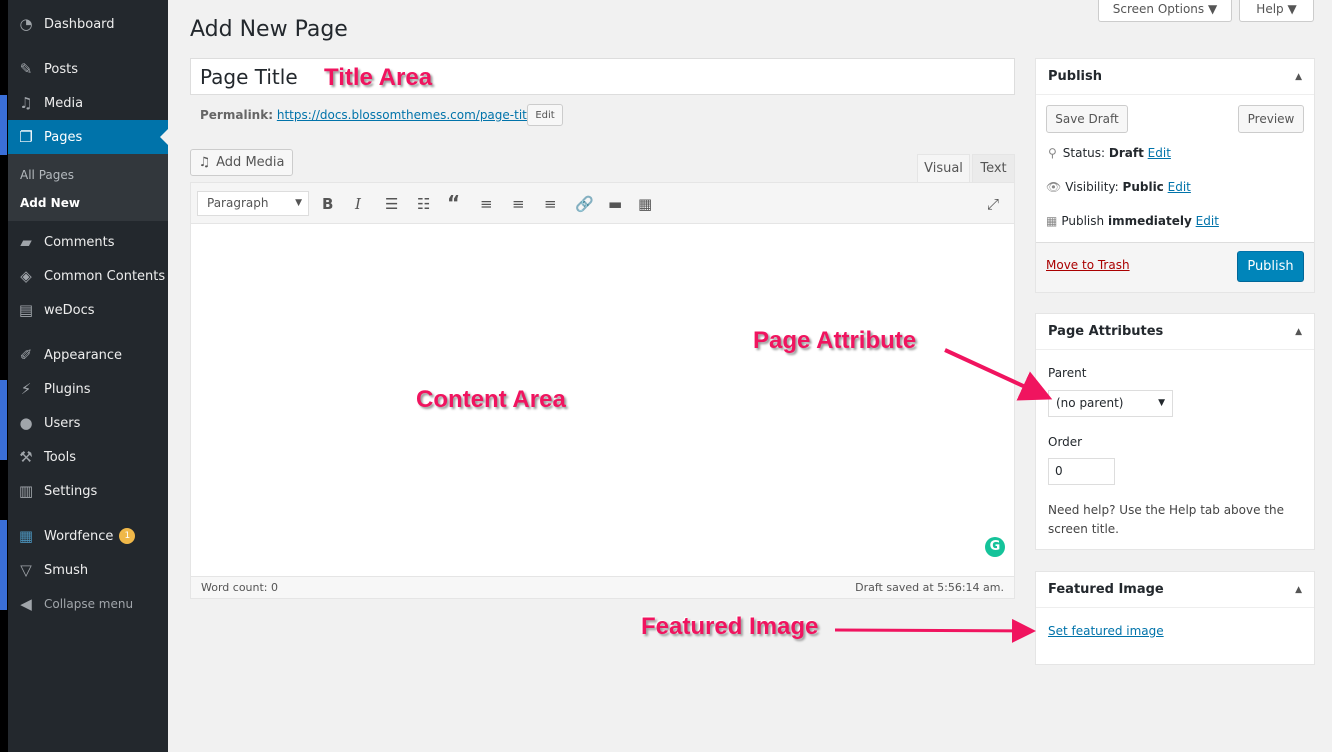 The width and height of the screenshot is (1332, 752). What do you see at coordinates (935, 630) in the screenshot?
I see `arrow-to-featured-image` at bounding box center [935, 630].